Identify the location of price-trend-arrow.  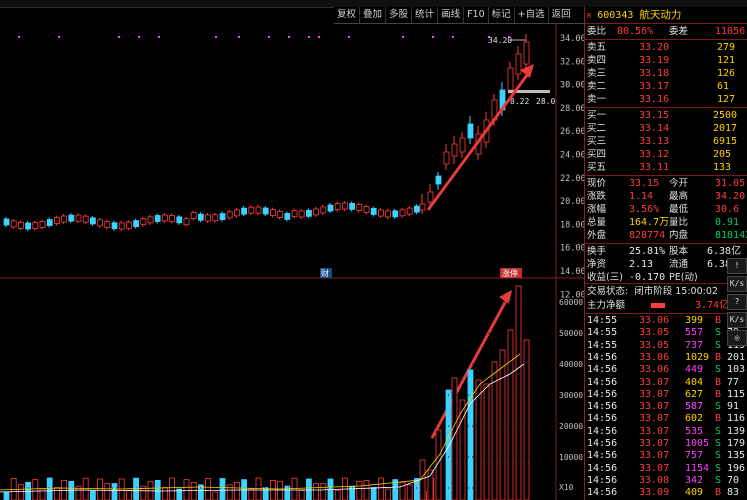
(479, 140).